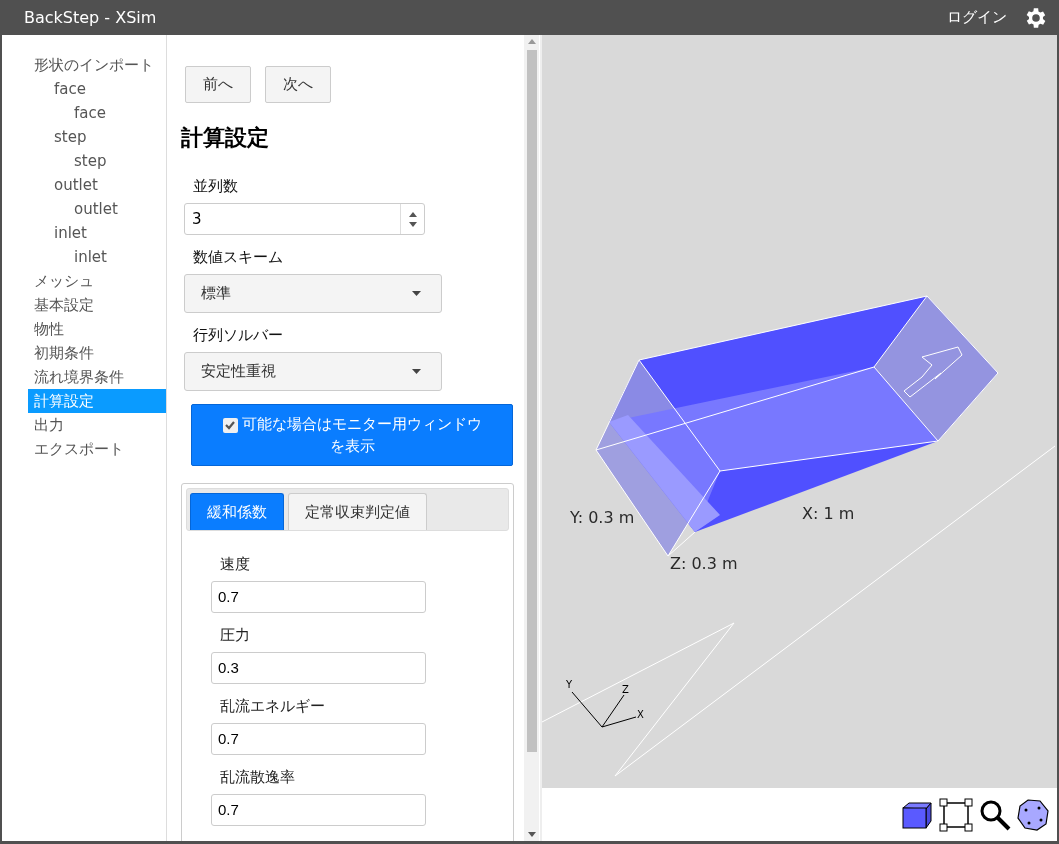 This screenshot has width=1059, height=844. I want to click on dimension-label: X: 1 m, so click(828, 513).